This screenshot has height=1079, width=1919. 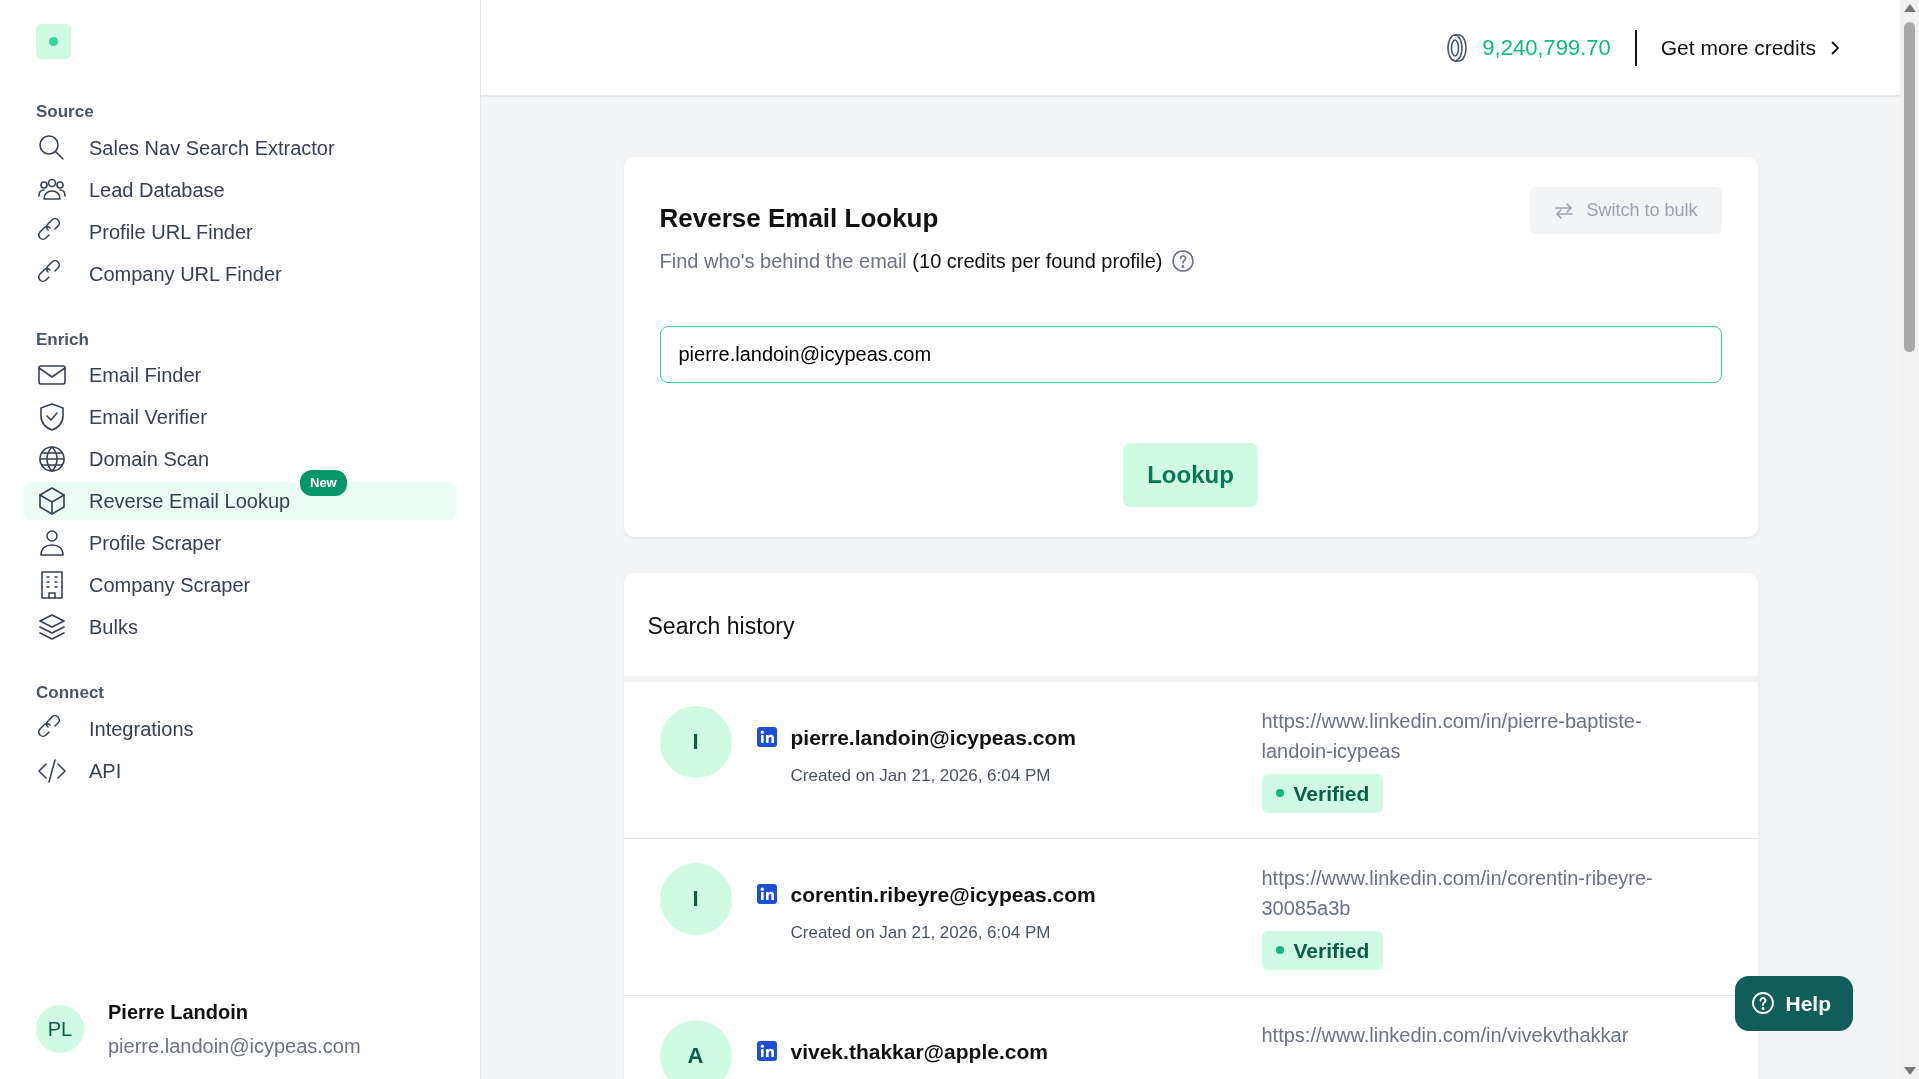 What do you see at coordinates (919, 1051) in the screenshot?
I see `result-email: vivek.thakkar@apple.com` at bounding box center [919, 1051].